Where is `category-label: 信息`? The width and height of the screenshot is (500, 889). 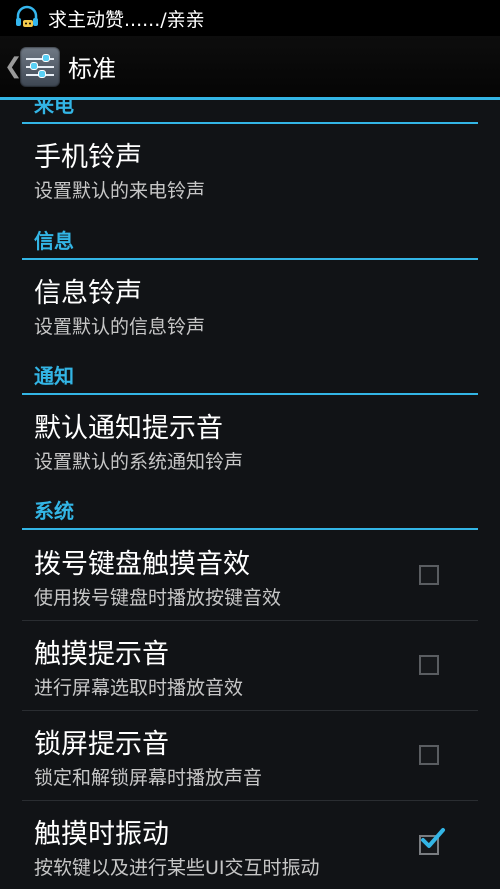 category-label: 信息 is located at coordinates (54, 241).